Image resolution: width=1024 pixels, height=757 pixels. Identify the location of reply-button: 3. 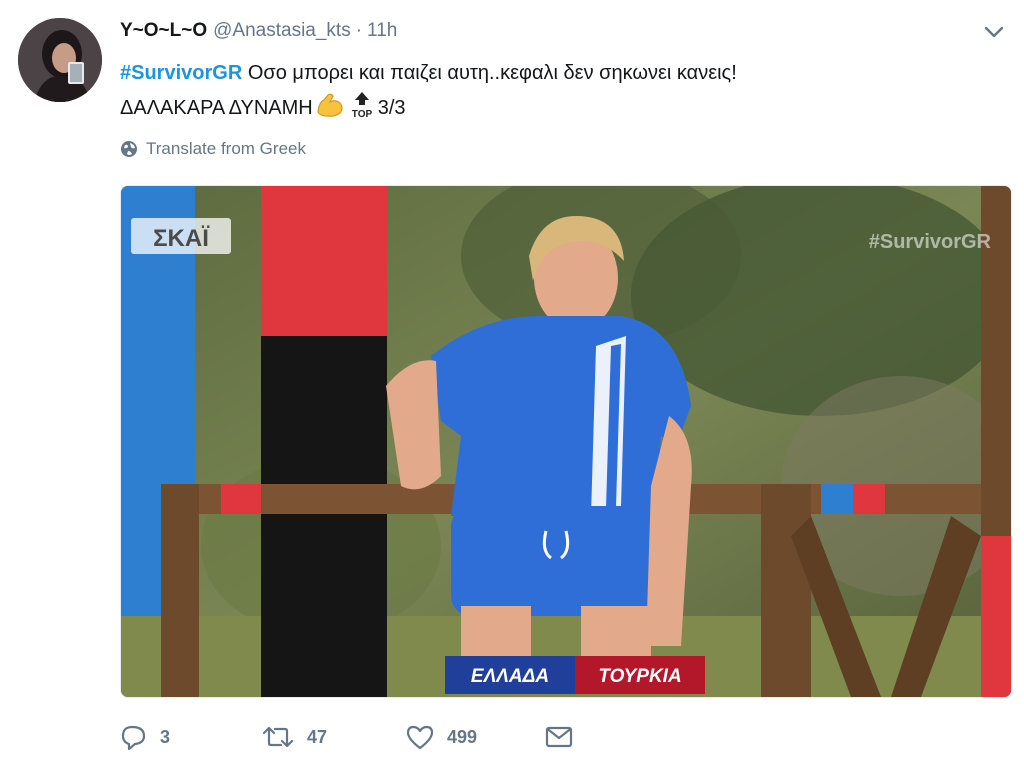
(190, 737).